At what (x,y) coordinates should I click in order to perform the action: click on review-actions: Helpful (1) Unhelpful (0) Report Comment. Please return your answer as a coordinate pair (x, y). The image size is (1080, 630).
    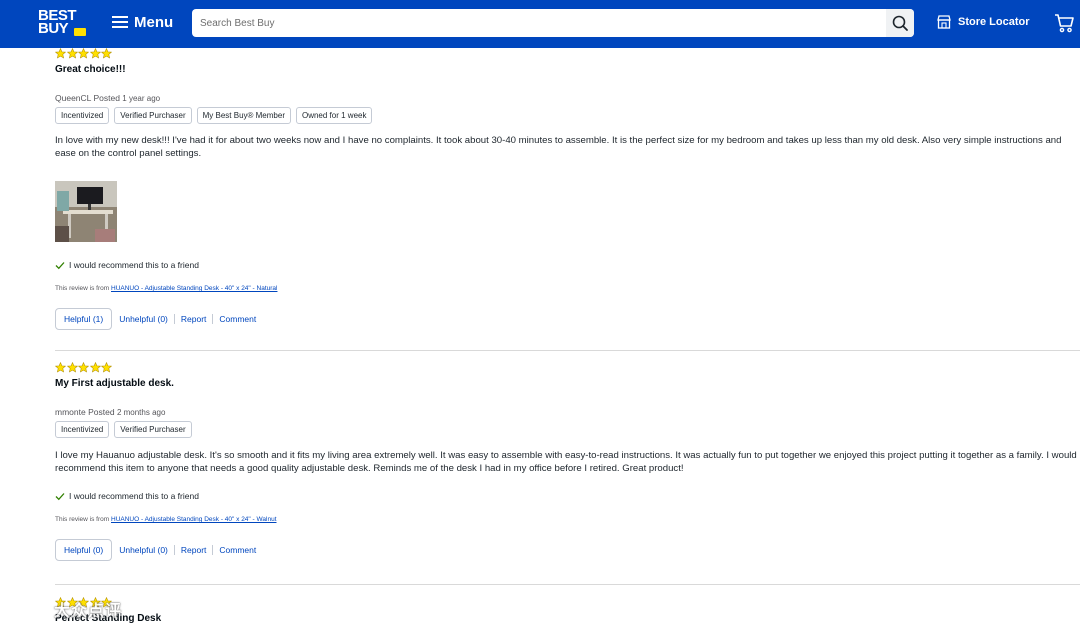
    Looking at the image, I should click on (567, 319).